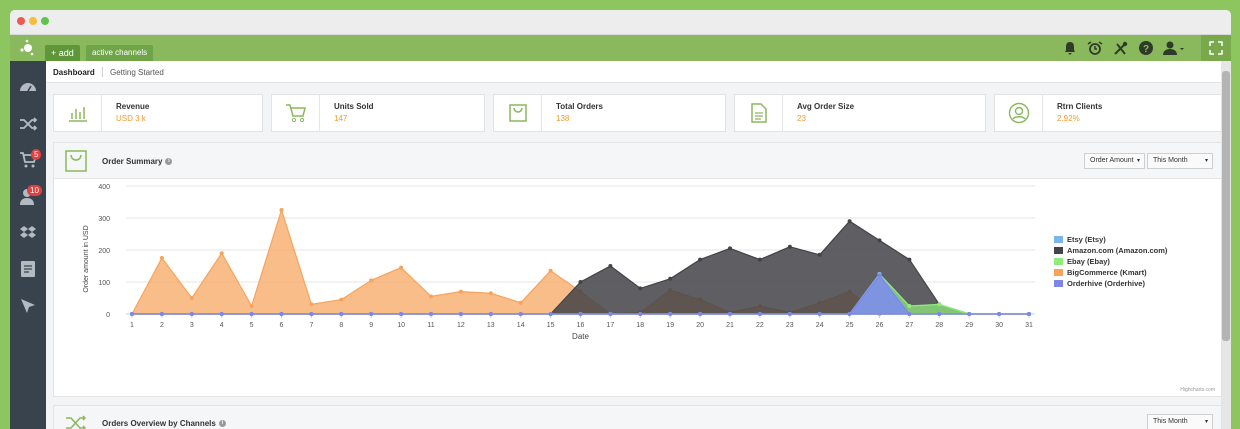 This screenshot has height=429, width=1240. I want to click on bell-icon, so click(1070, 48).